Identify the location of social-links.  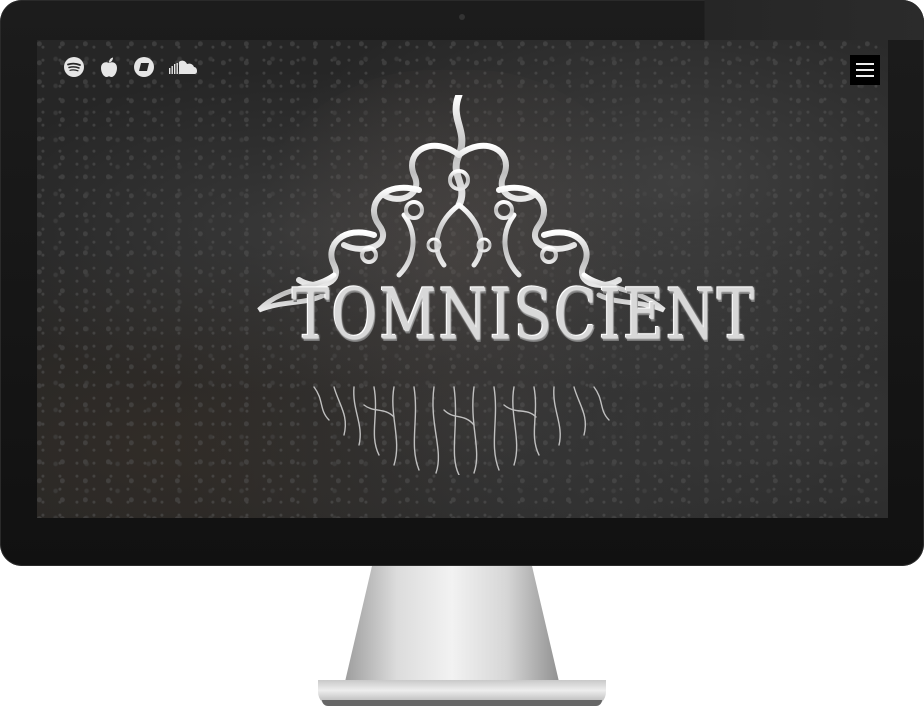
(130, 69).